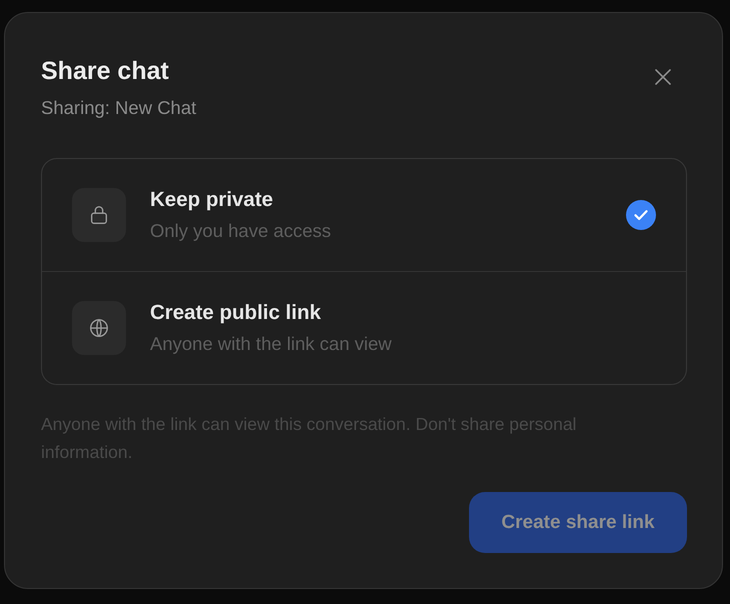 The image size is (730, 604). Describe the element at coordinates (105, 71) in the screenshot. I see `dialog-title: Share chat` at that location.